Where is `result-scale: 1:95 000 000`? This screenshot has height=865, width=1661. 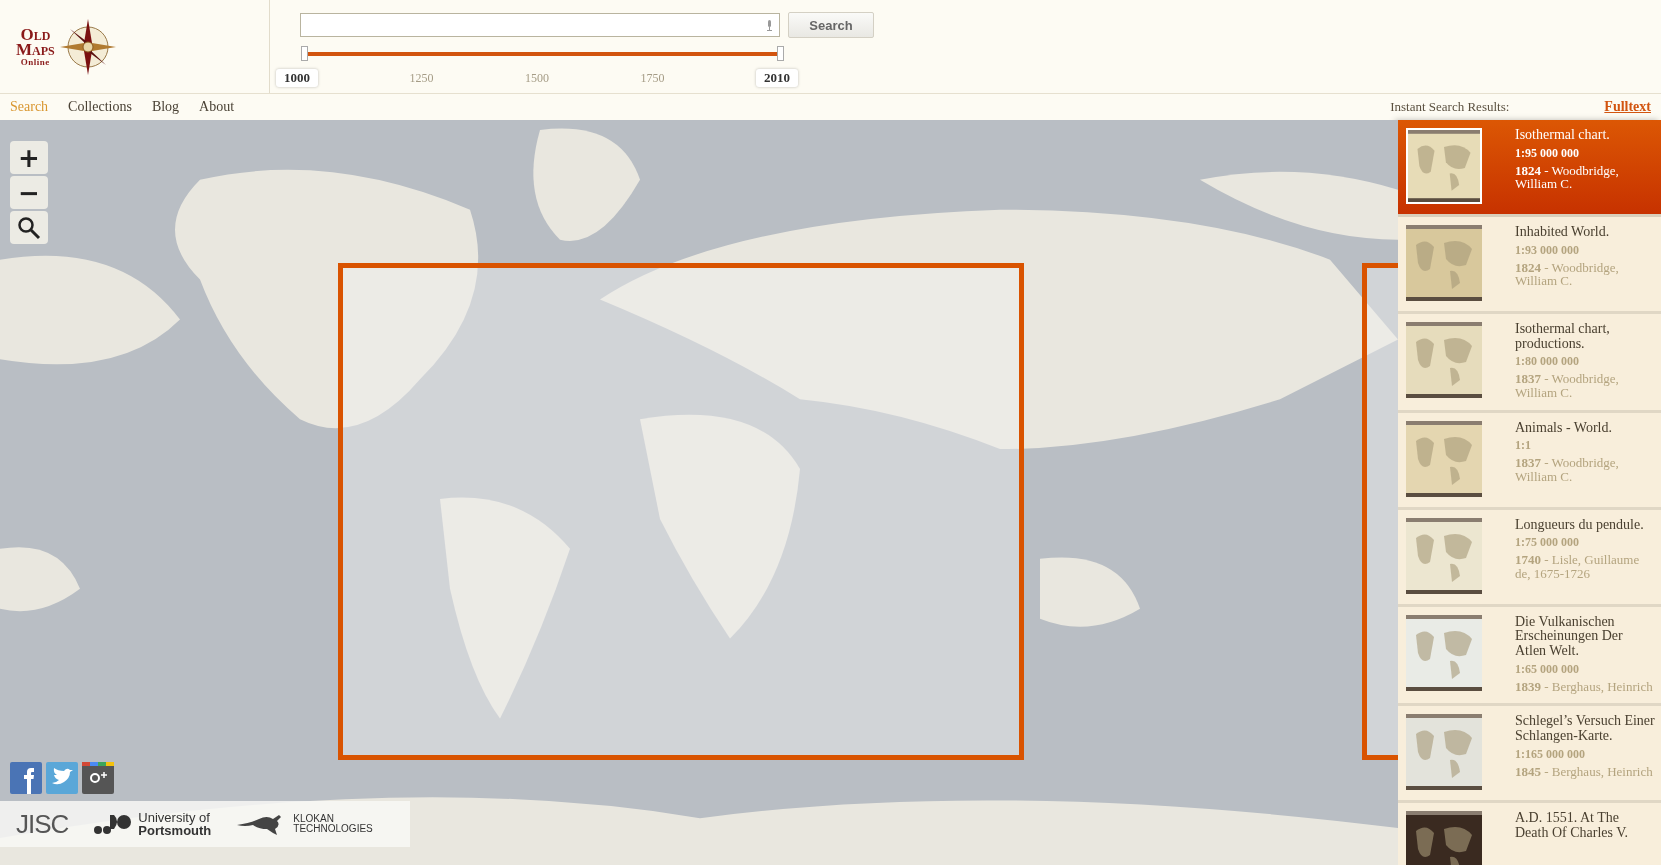
result-scale: 1:95 000 000 is located at coordinates (1547, 153).